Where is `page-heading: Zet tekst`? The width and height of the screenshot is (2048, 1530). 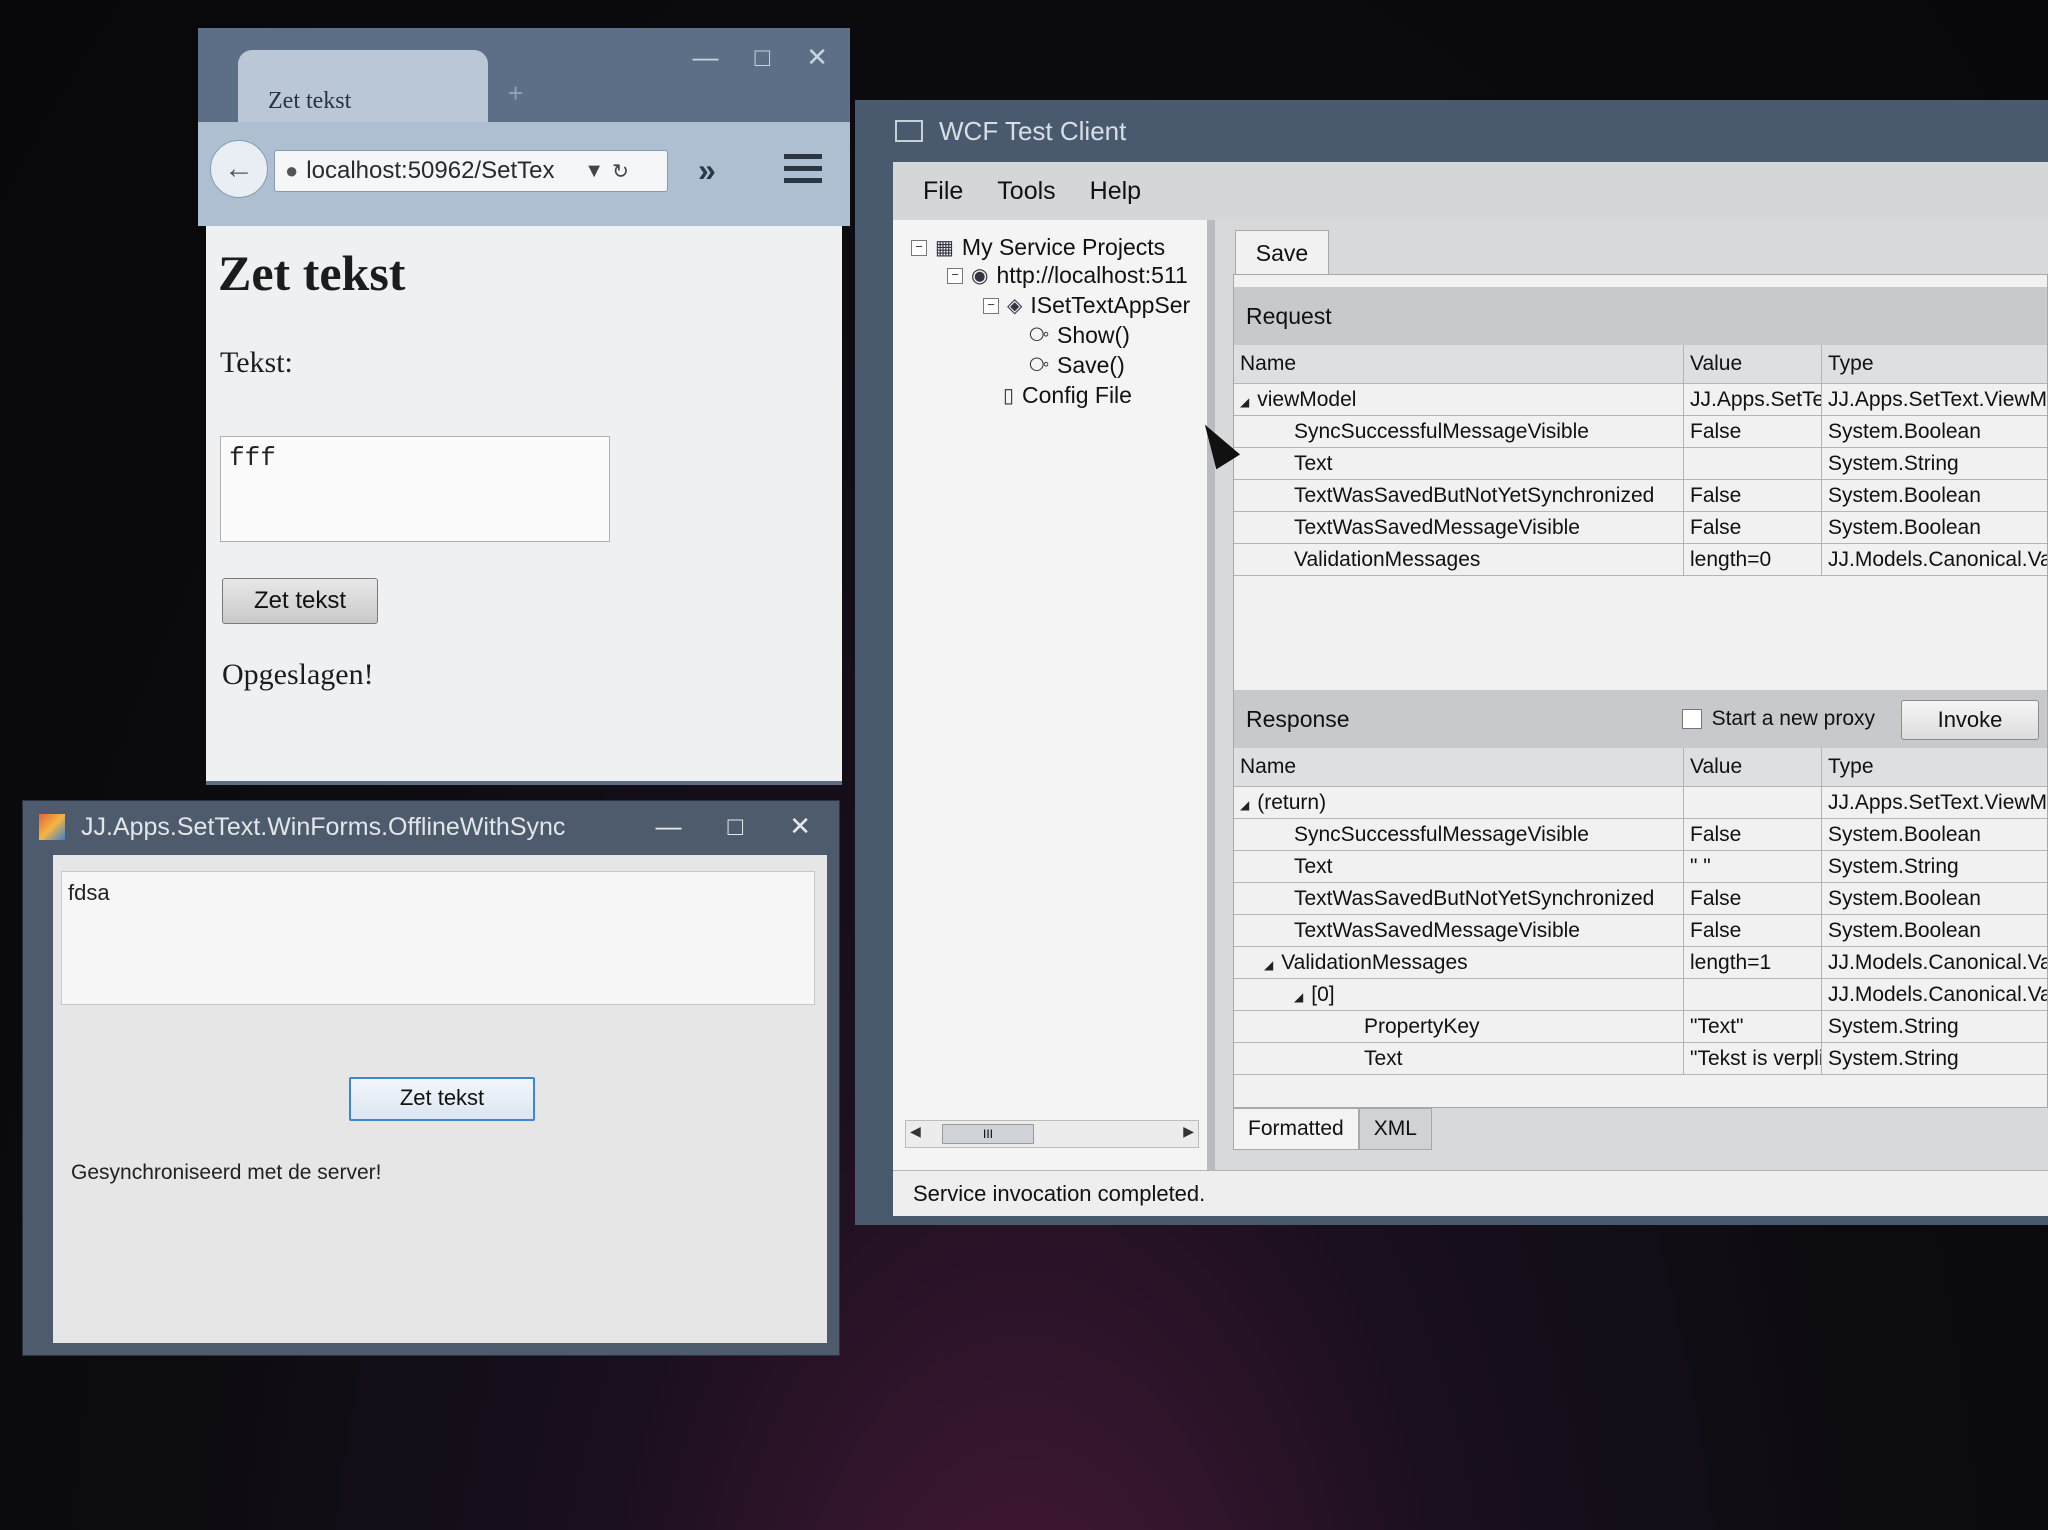 page-heading: Zet tekst is located at coordinates (312, 273).